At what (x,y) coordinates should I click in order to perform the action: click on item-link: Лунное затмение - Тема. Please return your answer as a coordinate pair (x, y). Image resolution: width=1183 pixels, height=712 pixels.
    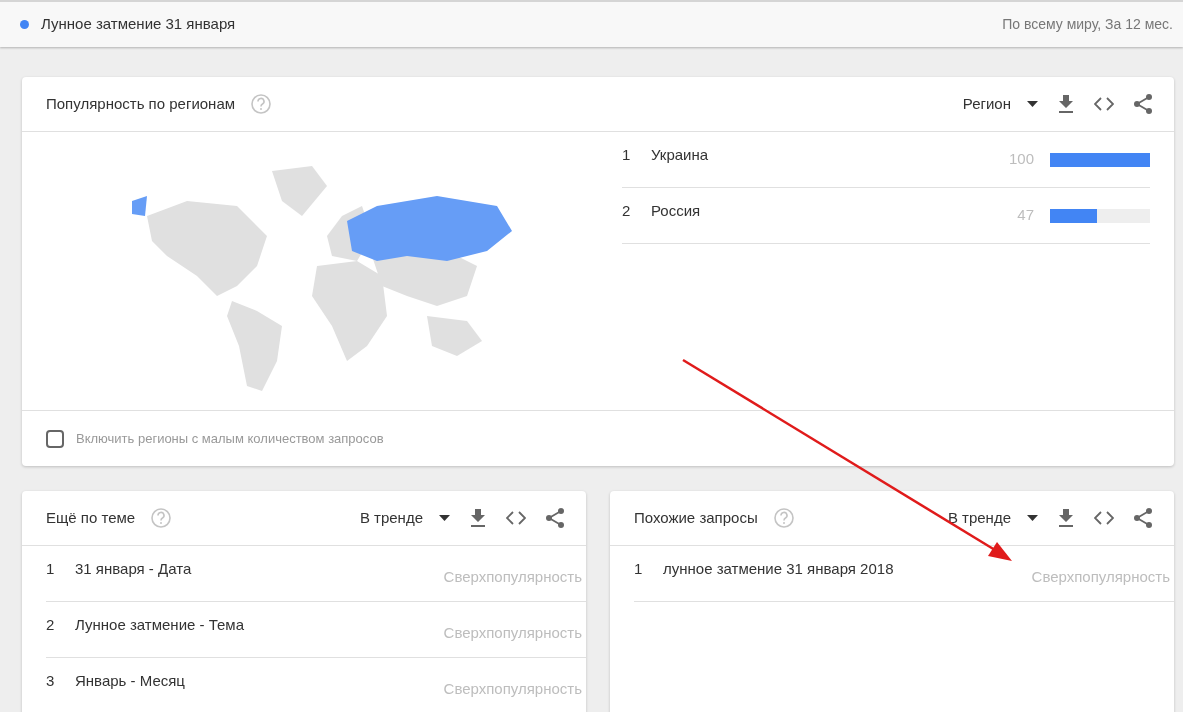
    Looking at the image, I should click on (259, 625).